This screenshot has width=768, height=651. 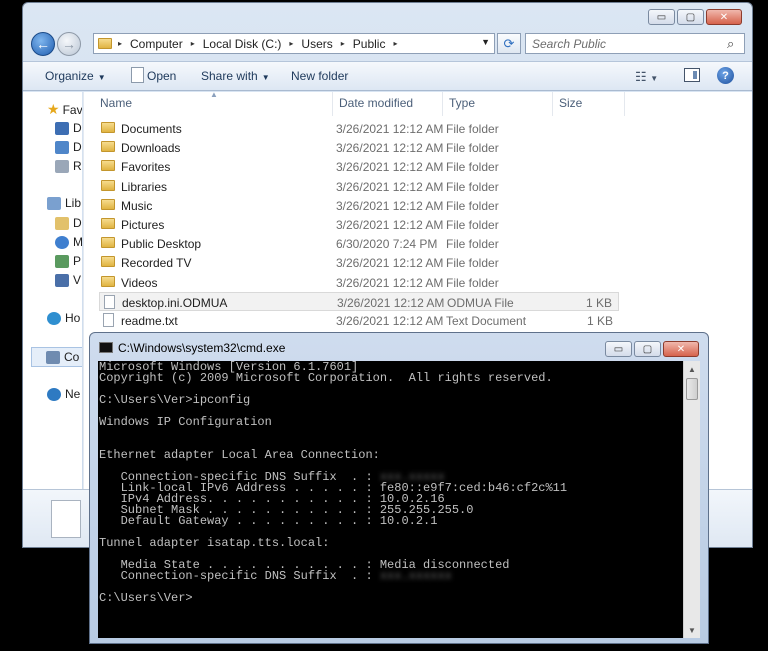 I want to click on nav-favorites: ★ Fav, so click(x=64, y=109).